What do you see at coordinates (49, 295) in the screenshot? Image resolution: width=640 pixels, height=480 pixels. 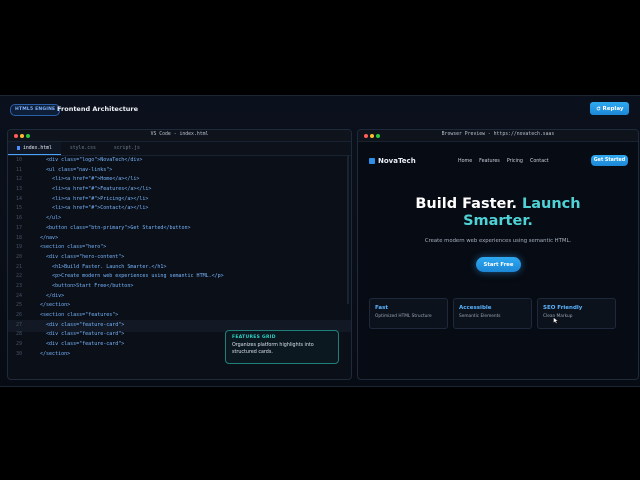 I see `code-text: </div>` at bounding box center [49, 295].